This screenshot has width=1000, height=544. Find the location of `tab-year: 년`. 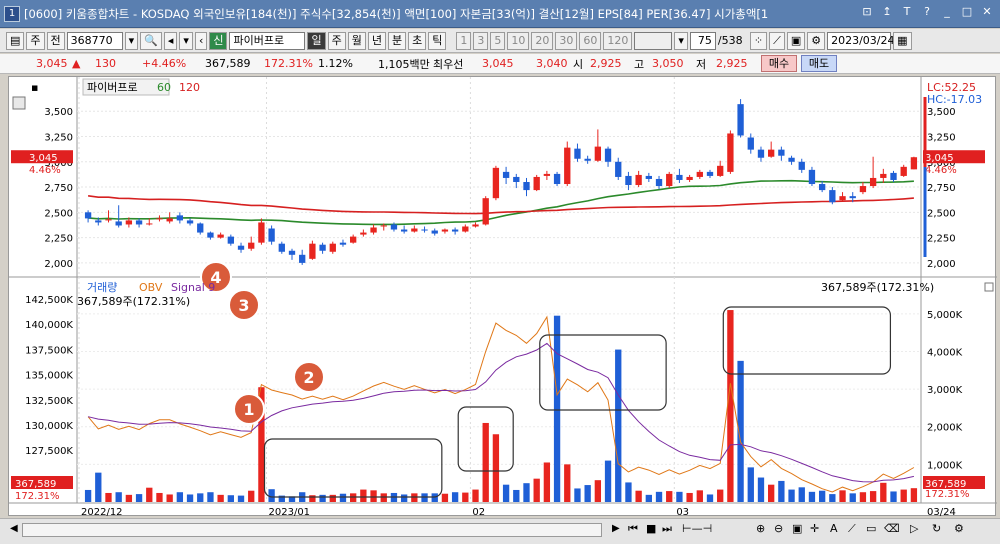

tab-year: 년 is located at coordinates (376, 40).